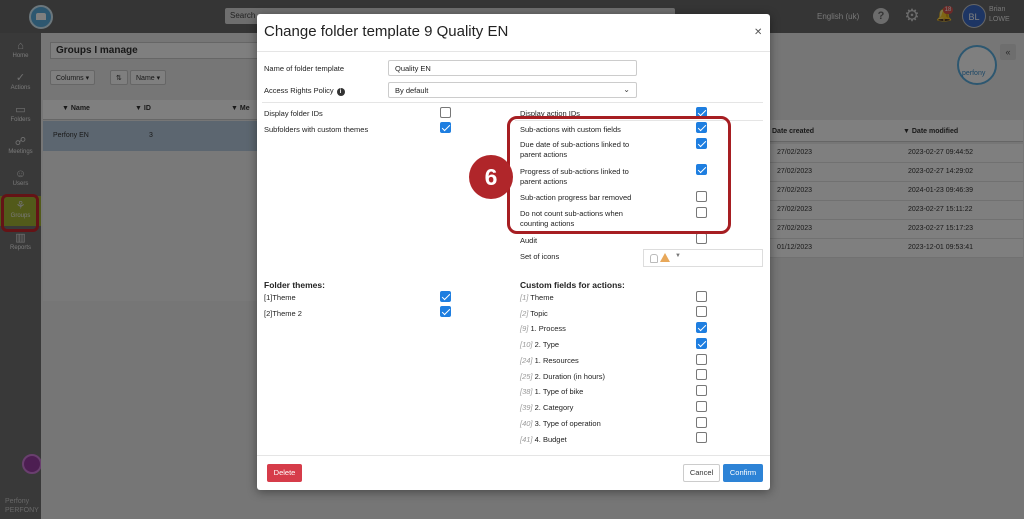 This screenshot has width=1024, height=519. I want to click on chevron-down-icon: ▼, so click(678, 256).